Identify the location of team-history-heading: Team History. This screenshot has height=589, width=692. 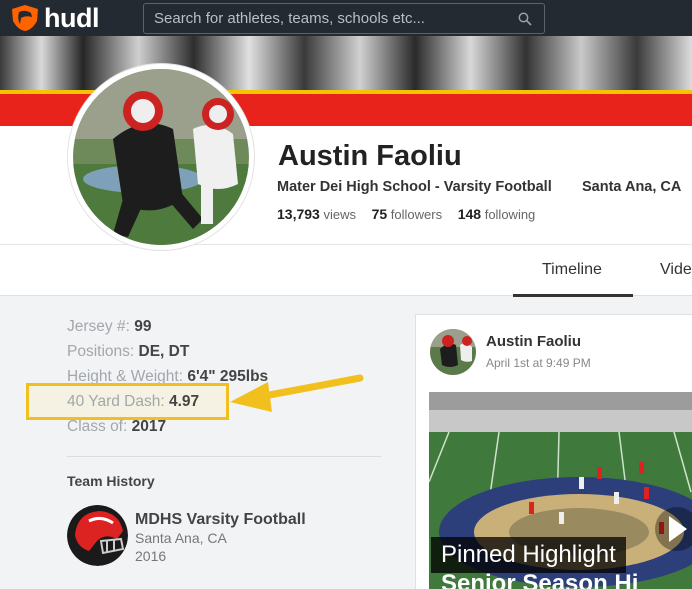
(111, 481).